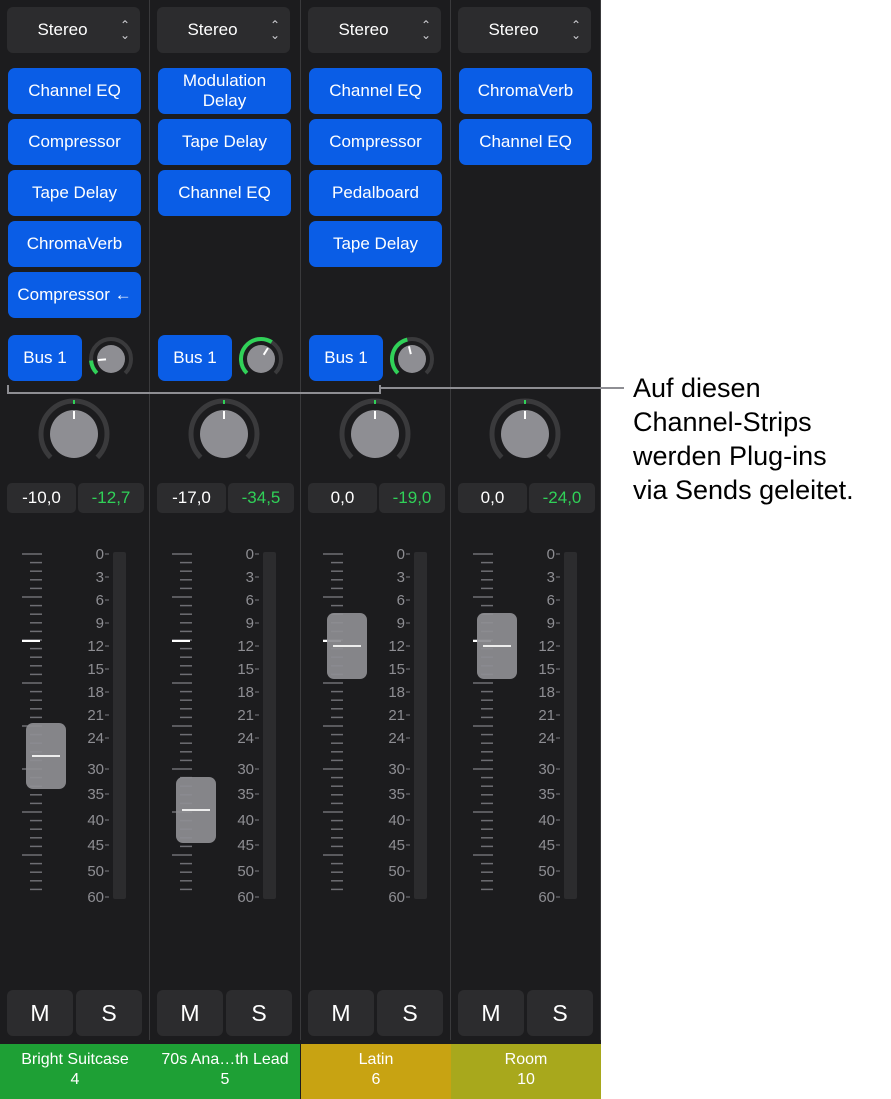  I want to click on track-name: Latin, so click(376, 1059).